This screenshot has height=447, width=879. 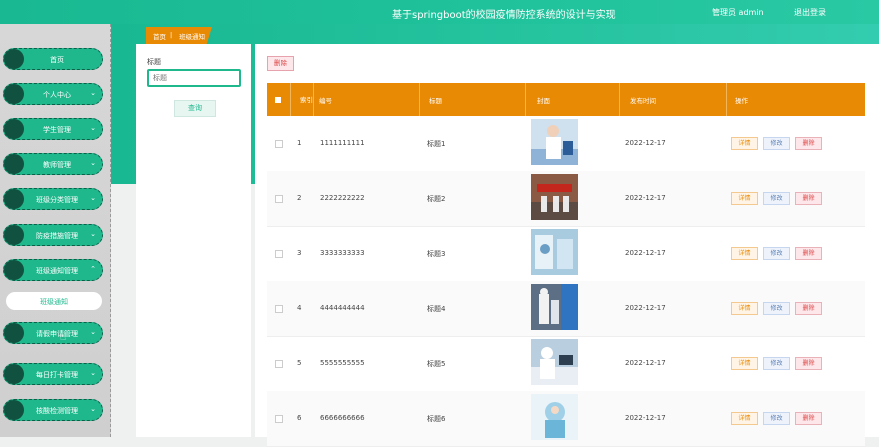 I want to click on column-header-cover: 封面, so click(x=543, y=100).